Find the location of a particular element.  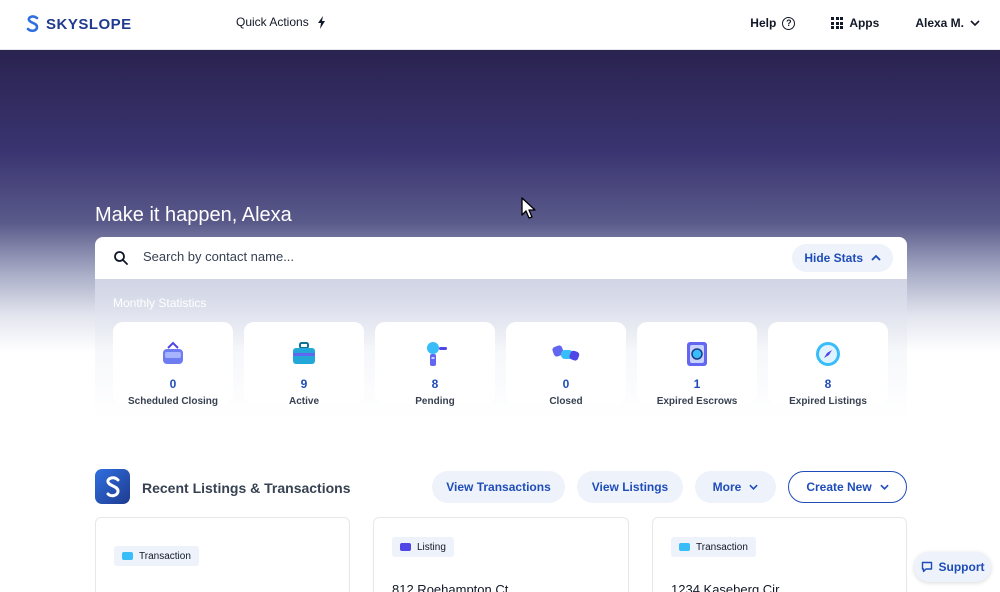

skyslope-app-logo is located at coordinates (112, 486).